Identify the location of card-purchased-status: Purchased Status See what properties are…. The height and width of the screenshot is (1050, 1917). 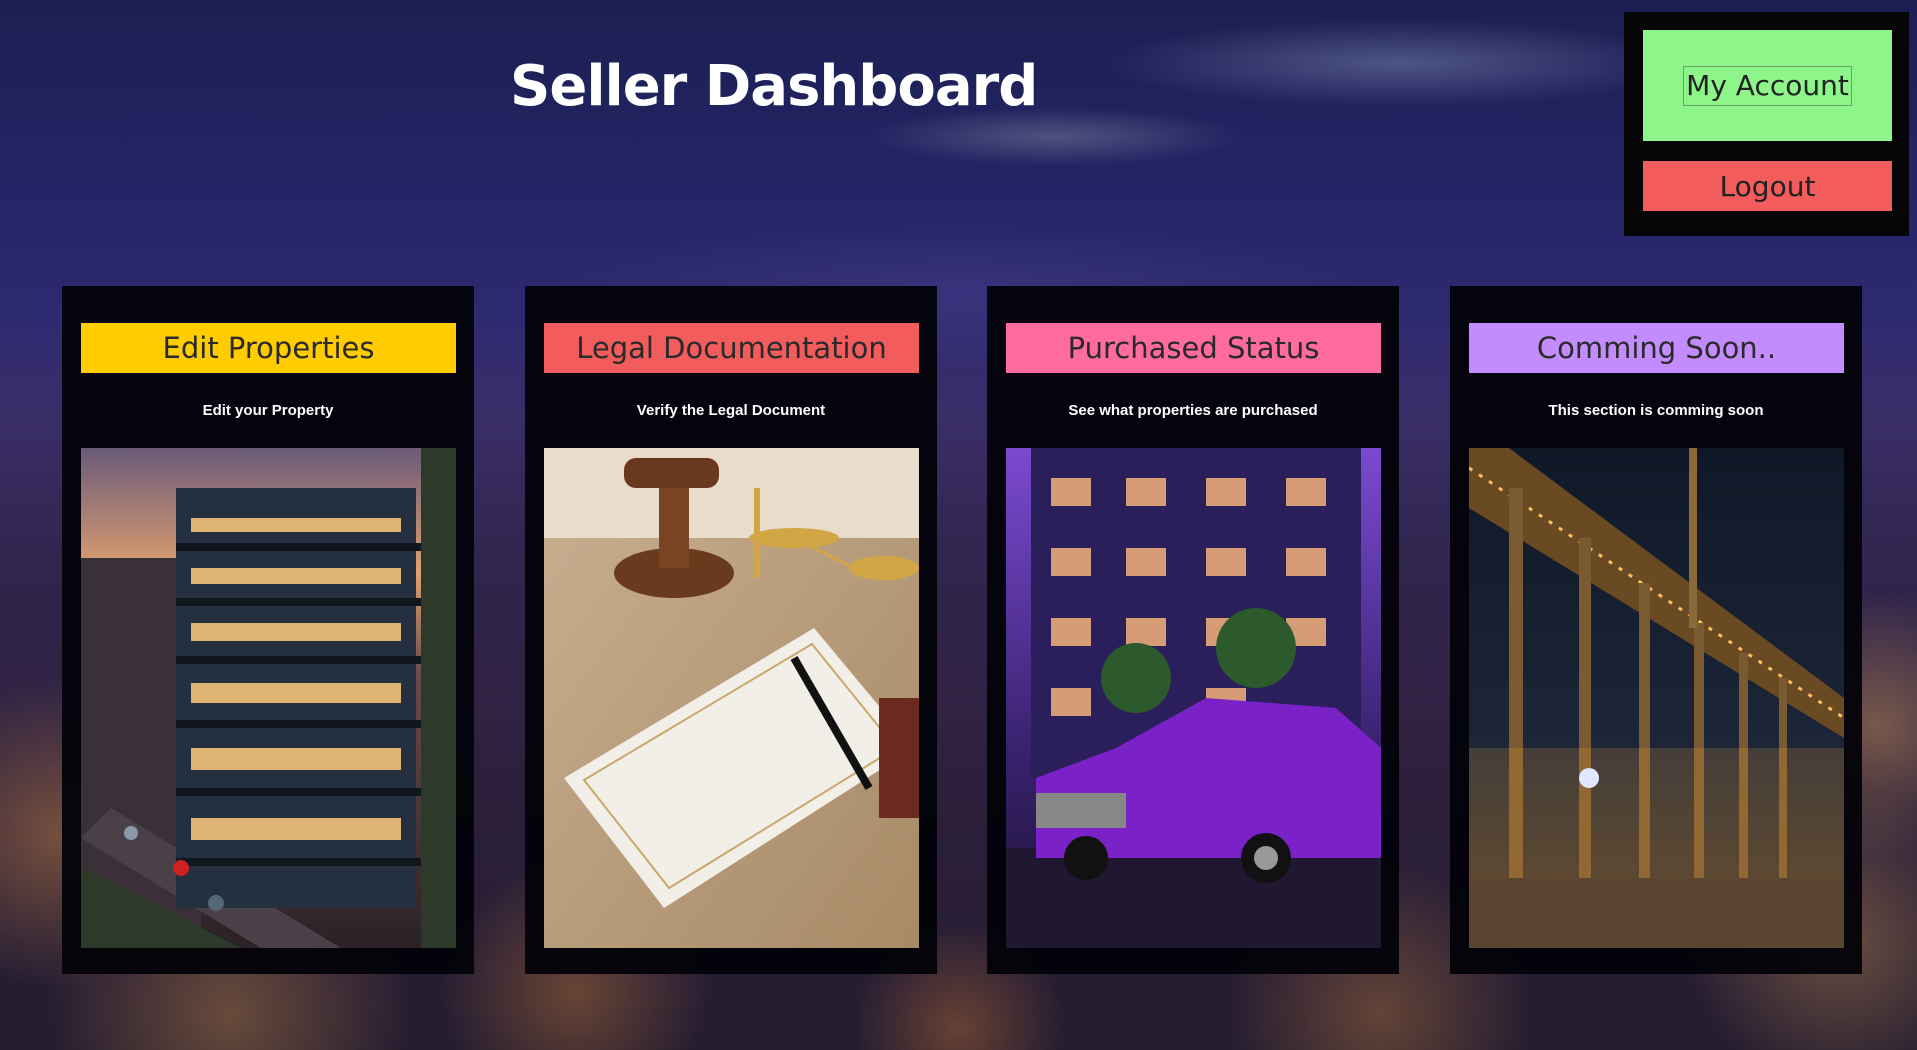
(1193, 630).